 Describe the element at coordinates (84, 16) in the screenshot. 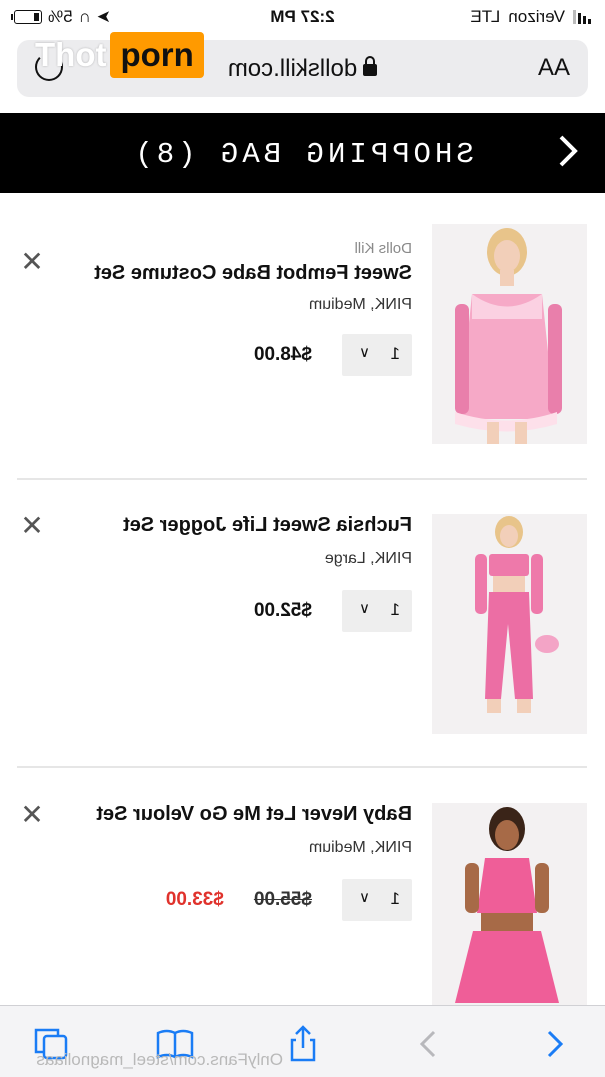

I see `headphones-icon: ∩` at that location.